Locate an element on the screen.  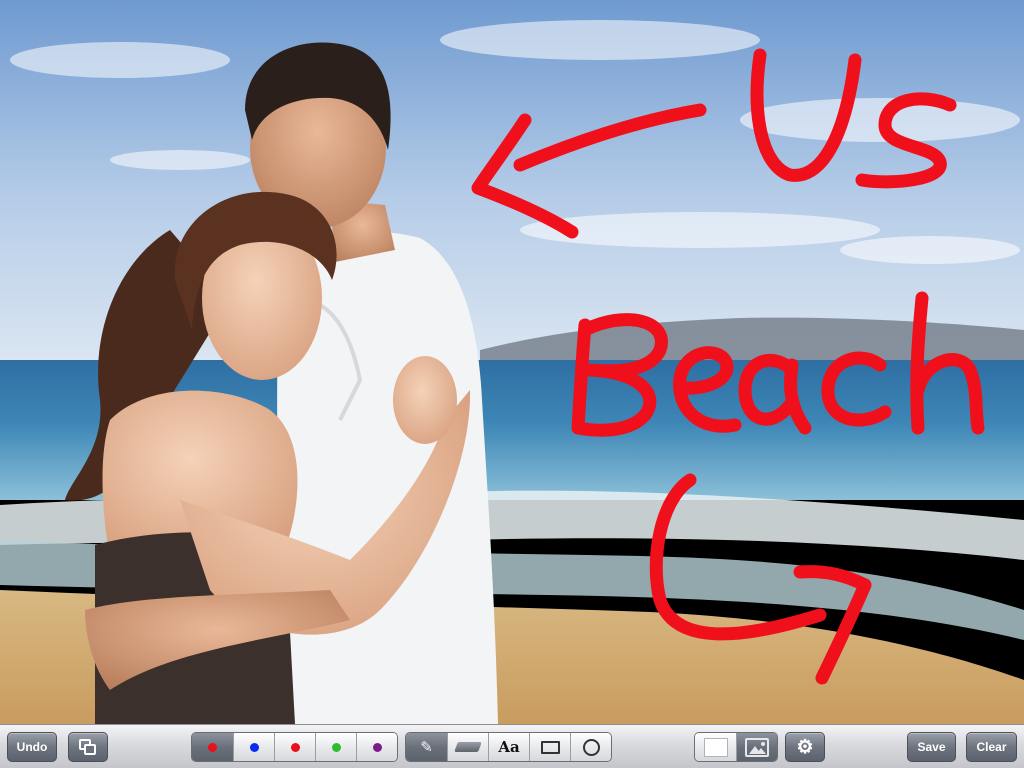
undo-label: Undo is located at coordinates (32, 747).